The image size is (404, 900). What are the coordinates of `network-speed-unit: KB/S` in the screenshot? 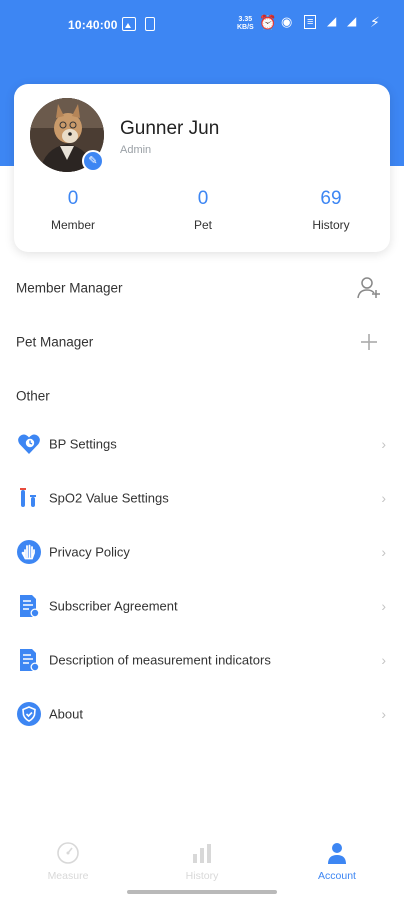 It's located at (245, 27).